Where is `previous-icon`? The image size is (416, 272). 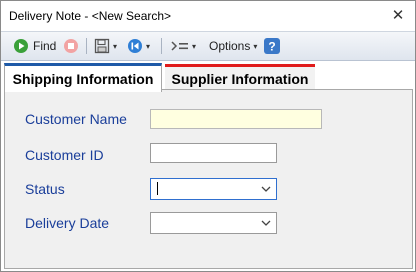
previous-icon is located at coordinates (135, 46).